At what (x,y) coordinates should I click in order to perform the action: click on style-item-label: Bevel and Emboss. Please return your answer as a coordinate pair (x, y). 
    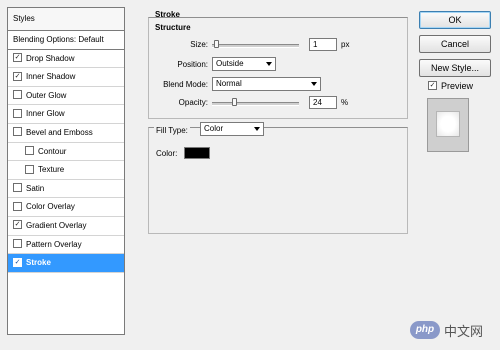
    Looking at the image, I should click on (59, 132).